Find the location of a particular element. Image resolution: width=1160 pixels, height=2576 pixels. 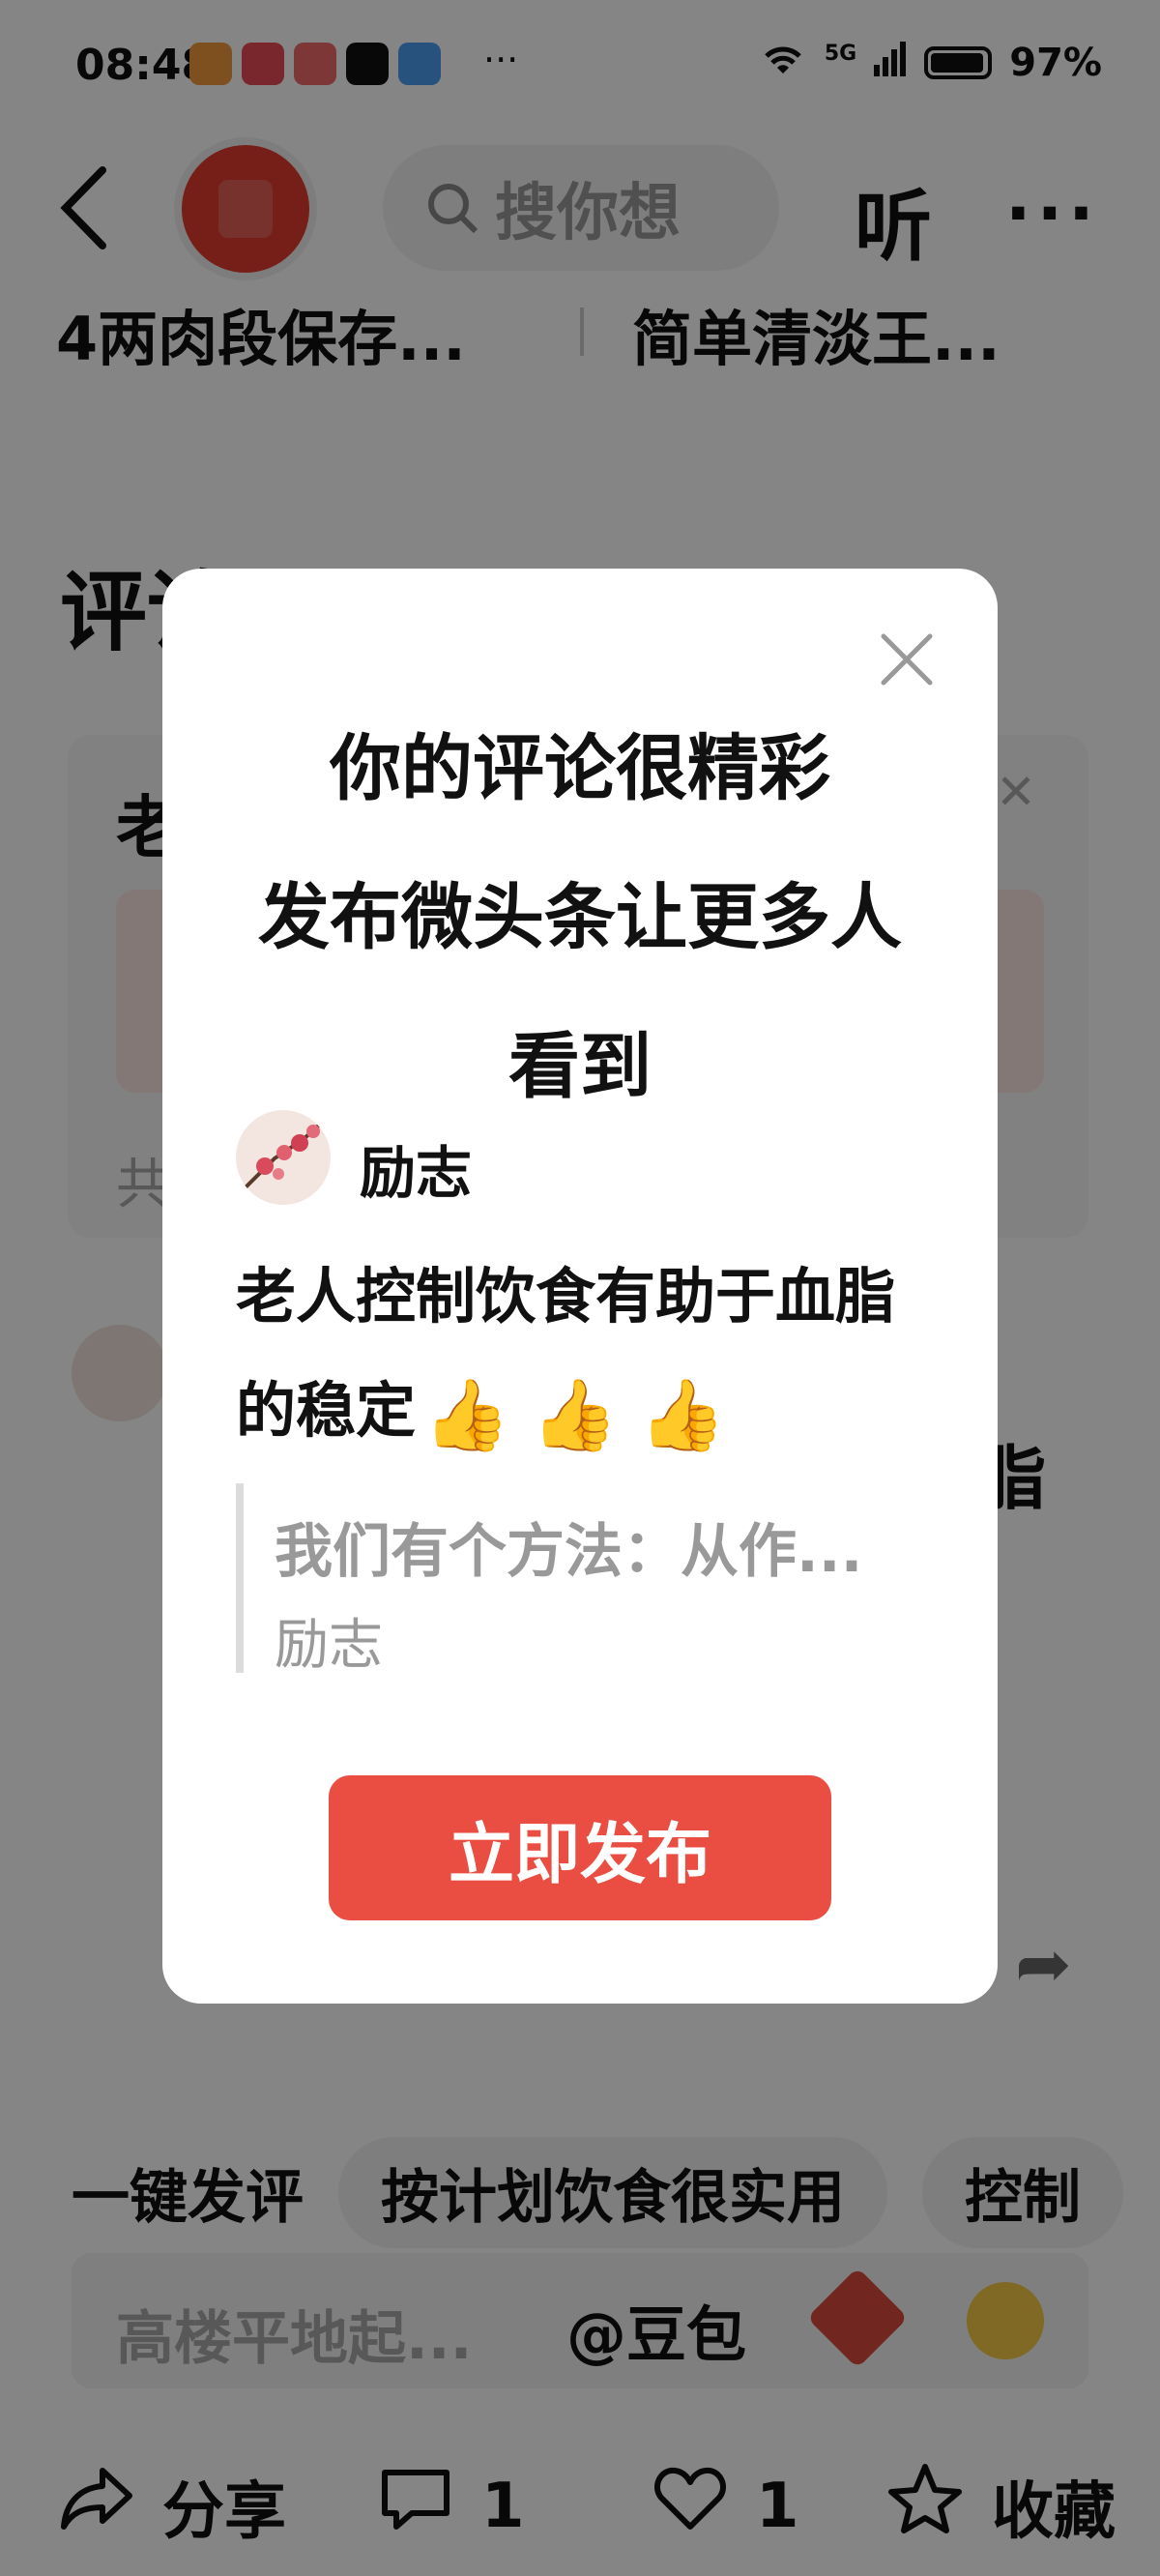

user-avatar is located at coordinates (283, 1157).